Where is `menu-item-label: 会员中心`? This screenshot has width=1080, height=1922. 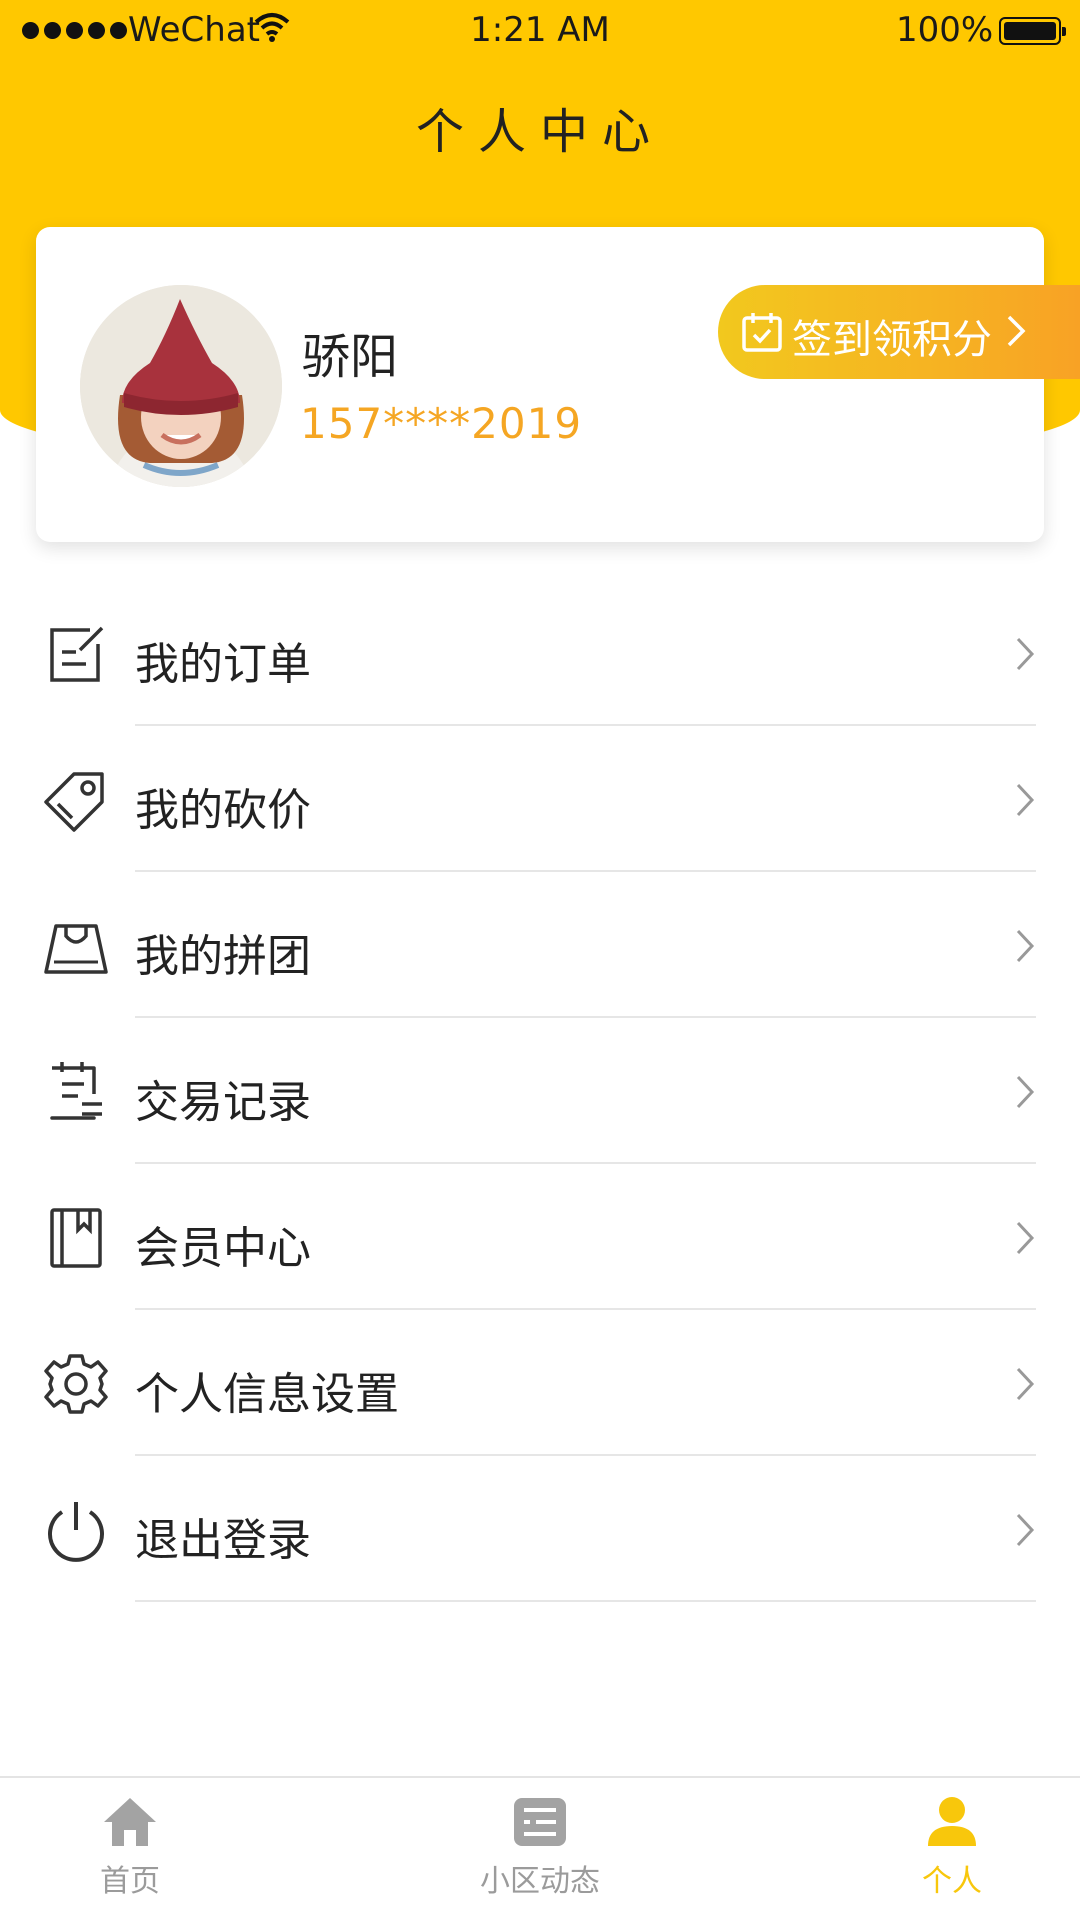 menu-item-label: 会员中心 is located at coordinates (223, 1248).